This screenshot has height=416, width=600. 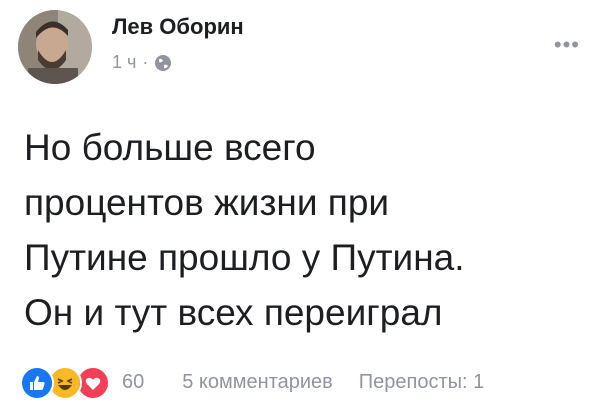 What do you see at coordinates (68, 383) in the screenshot?
I see `reactions` at bounding box center [68, 383].